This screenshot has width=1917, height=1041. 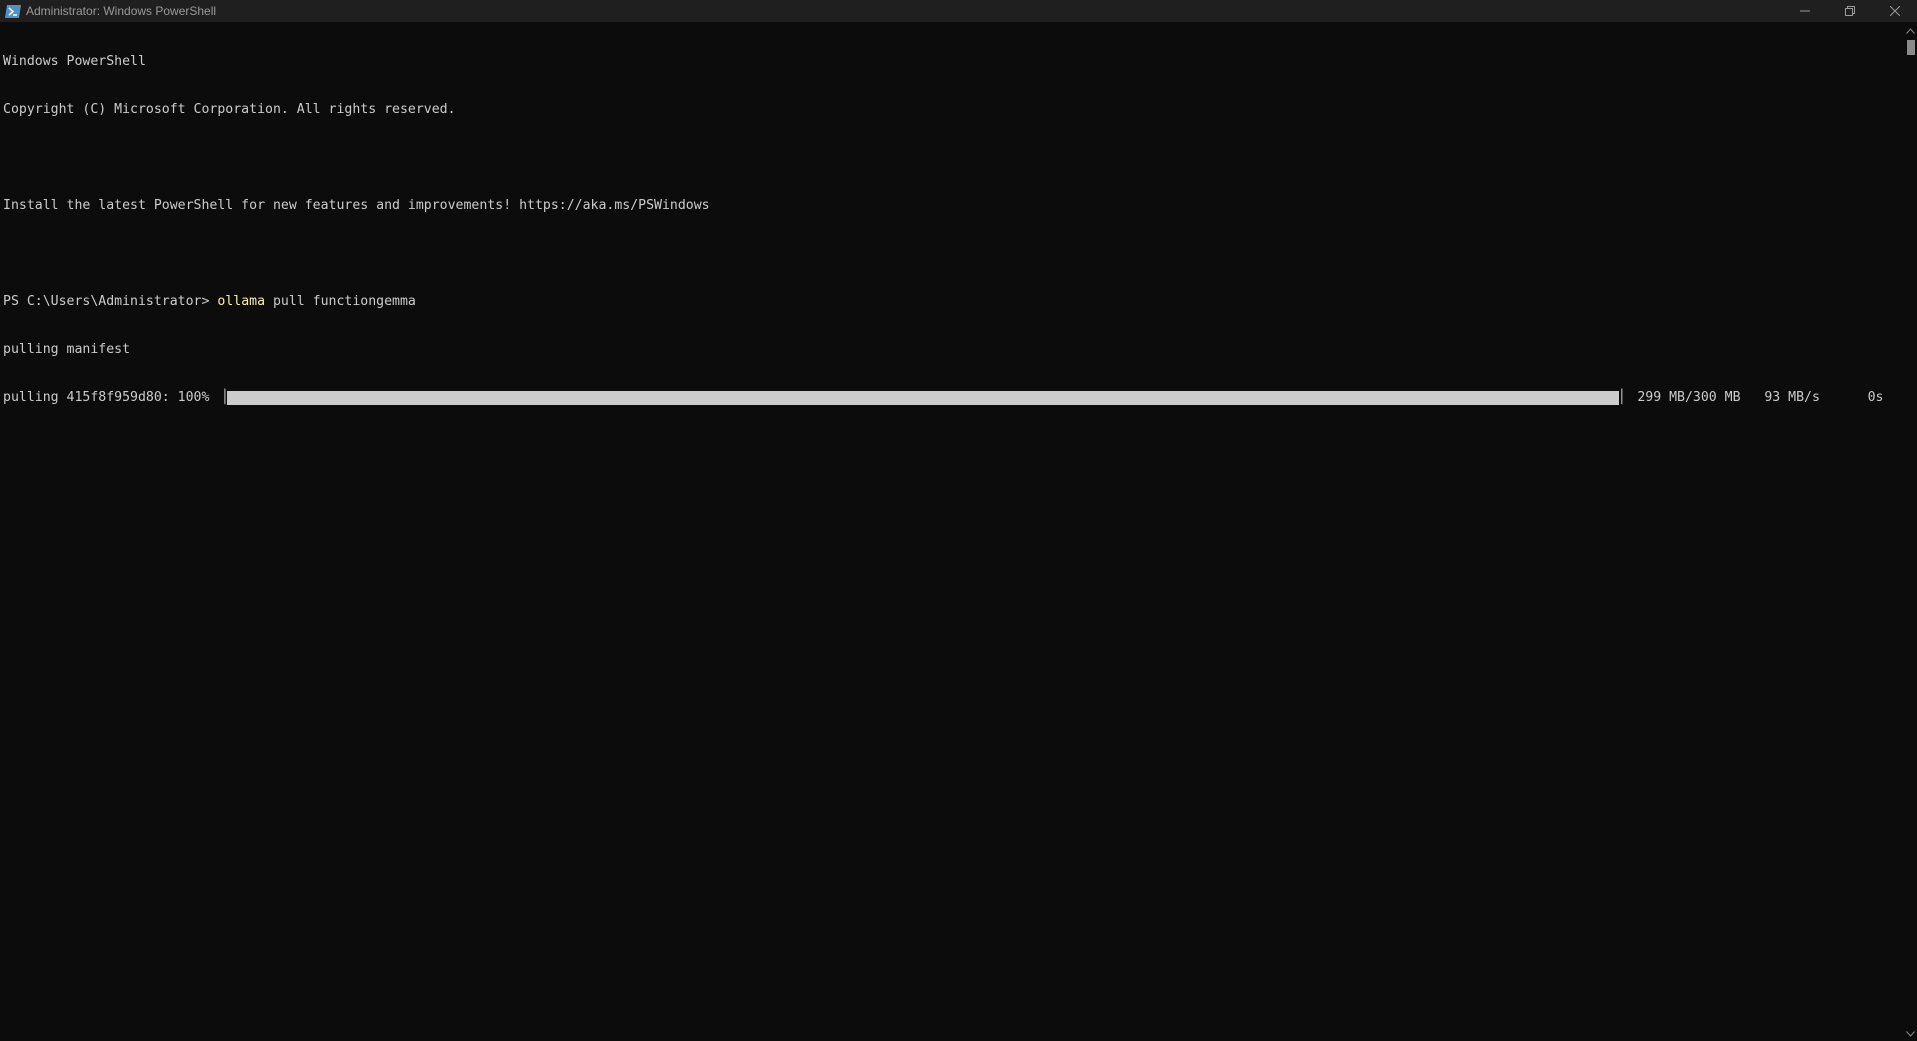 I want to click on progress-left-cap: ▕, so click(x=221, y=397).